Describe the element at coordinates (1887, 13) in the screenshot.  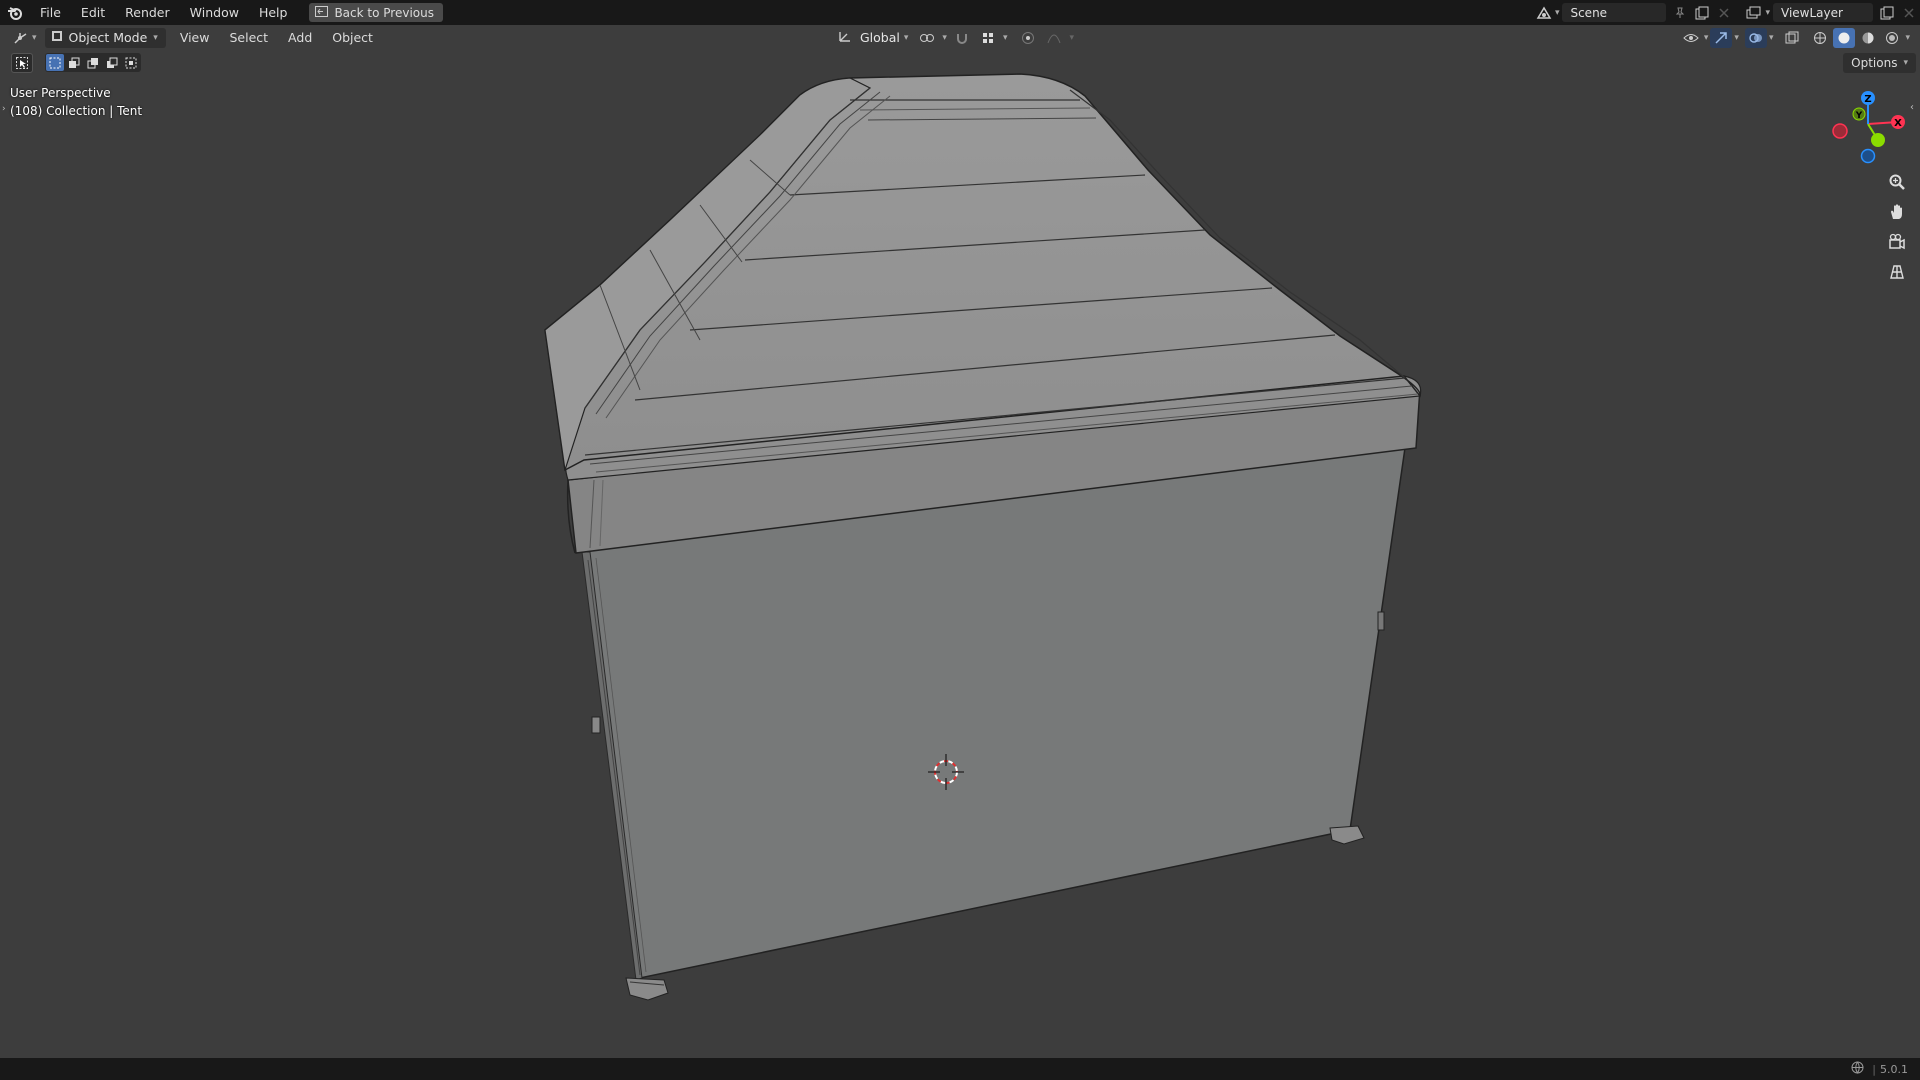
I see `new-view-layer-icon` at that location.